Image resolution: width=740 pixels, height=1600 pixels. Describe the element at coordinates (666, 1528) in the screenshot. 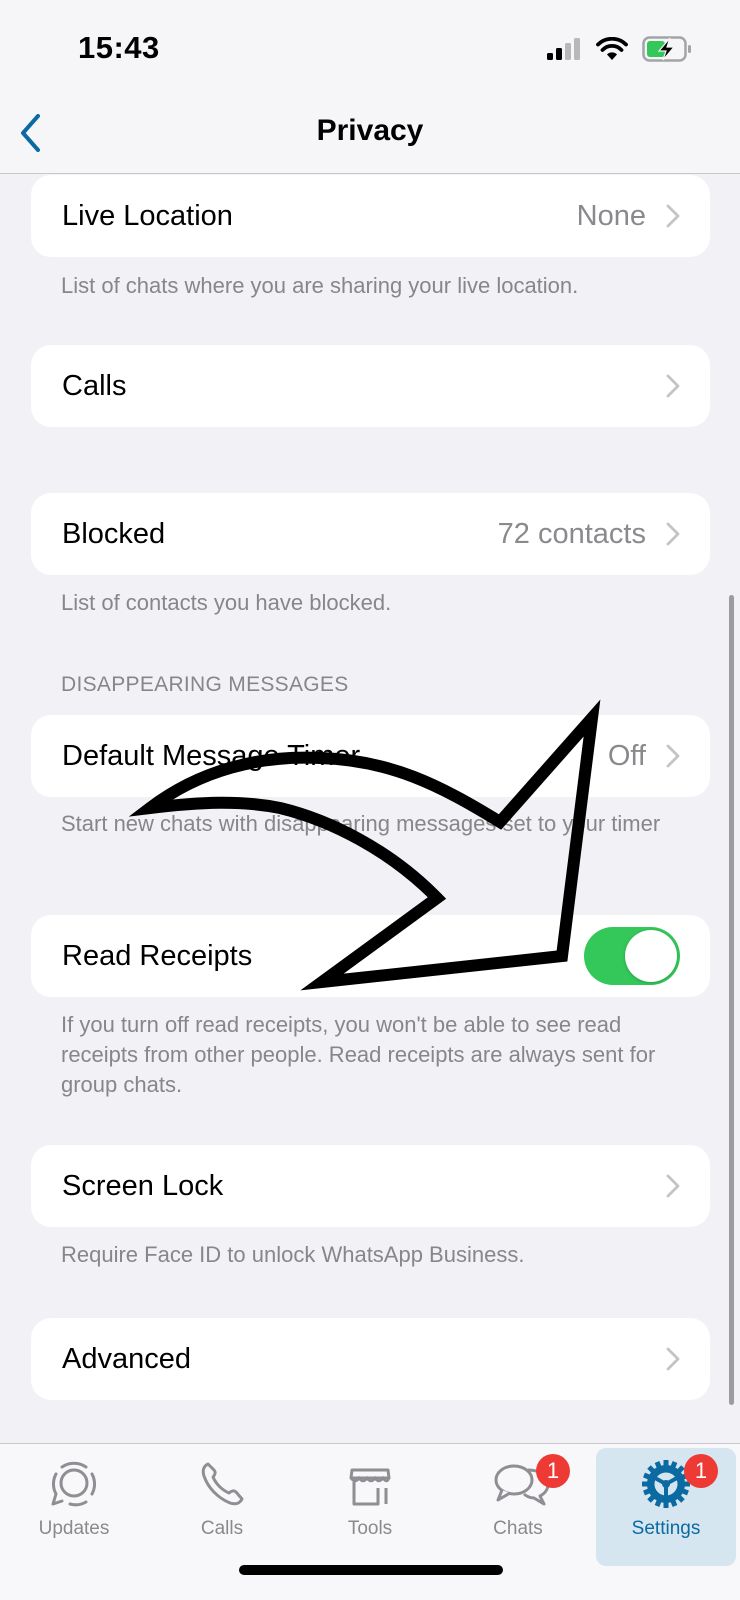

I see `tab-label: Settings` at that location.